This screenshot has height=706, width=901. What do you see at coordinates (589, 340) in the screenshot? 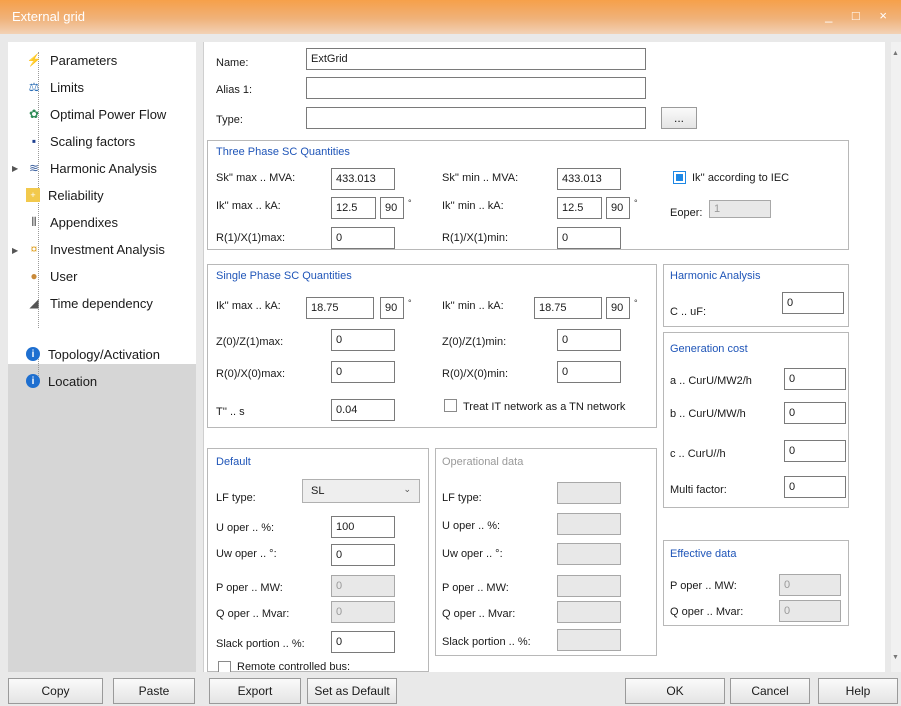
I see `z0z1-min-field: 0` at bounding box center [589, 340].